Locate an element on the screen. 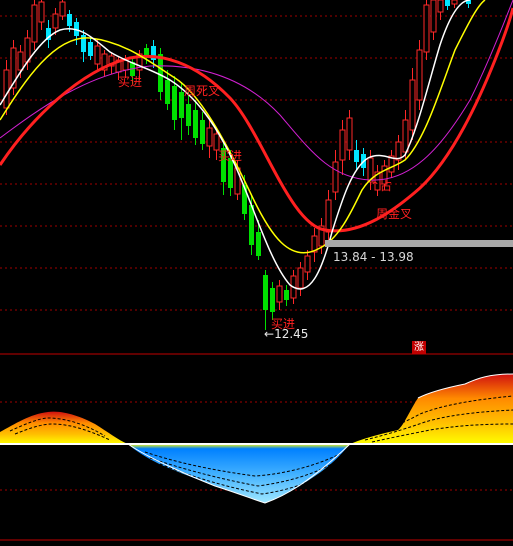 Image resolution: width=513 pixels, height=546 pixels. week-death-cross-label: 周死叉 is located at coordinates (202, 91).